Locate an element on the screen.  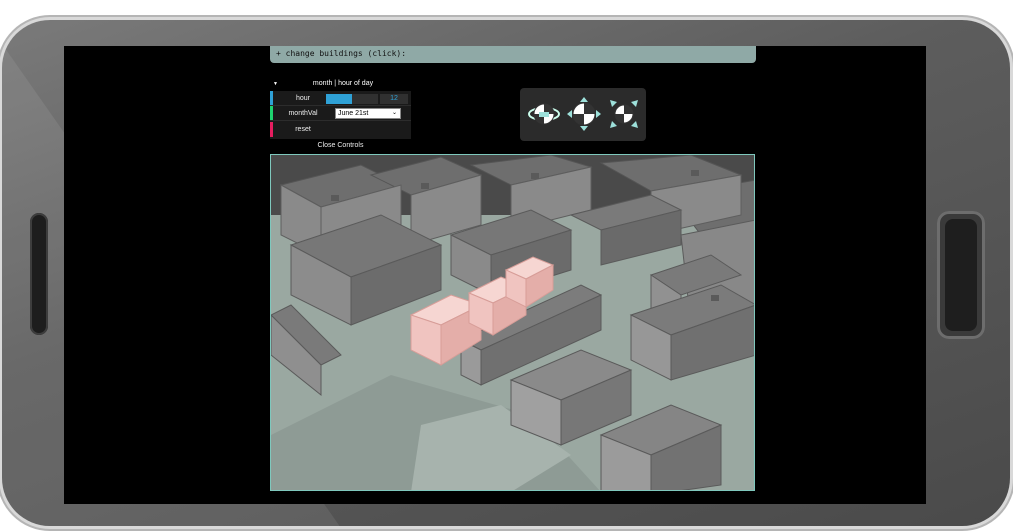
hour-value-input: 12 is located at coordinates (394, 99).